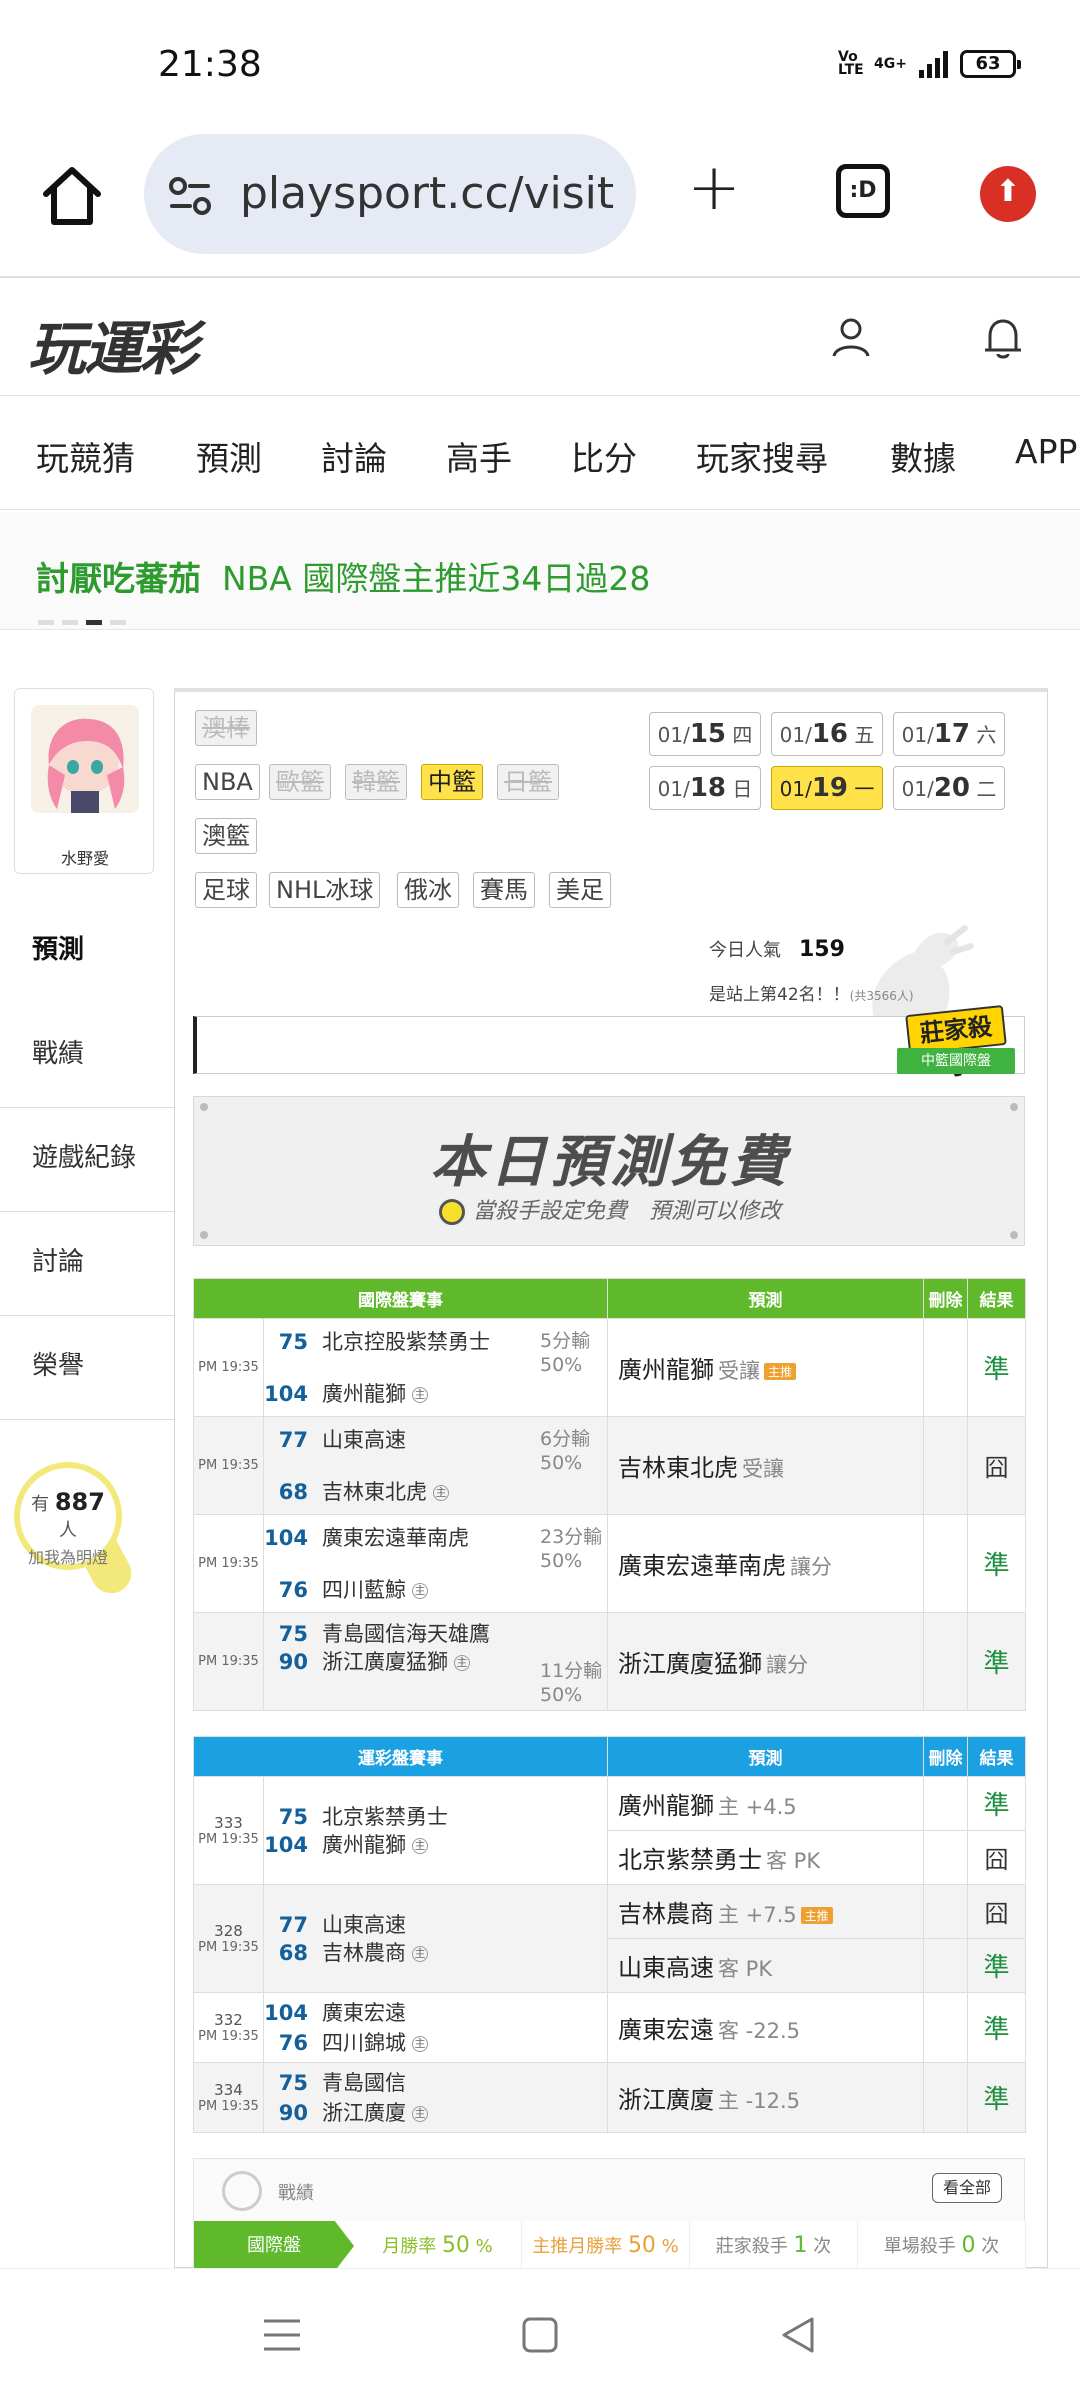 This screenshot has width=1080, height=2400. I want to click on menu-record: 戰績, so click(87, 1056).